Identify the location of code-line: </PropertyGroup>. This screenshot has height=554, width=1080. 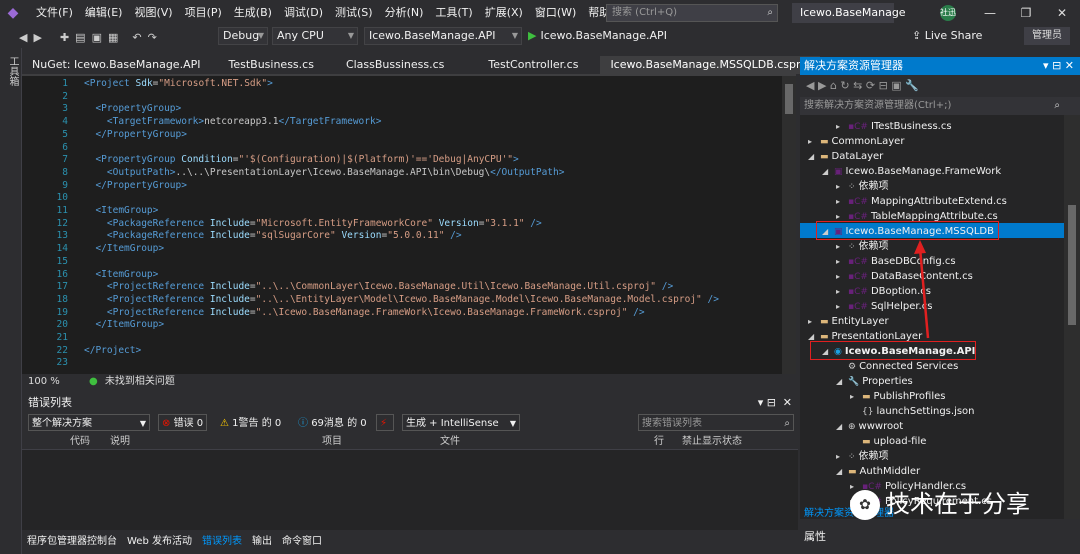
(135, 185).